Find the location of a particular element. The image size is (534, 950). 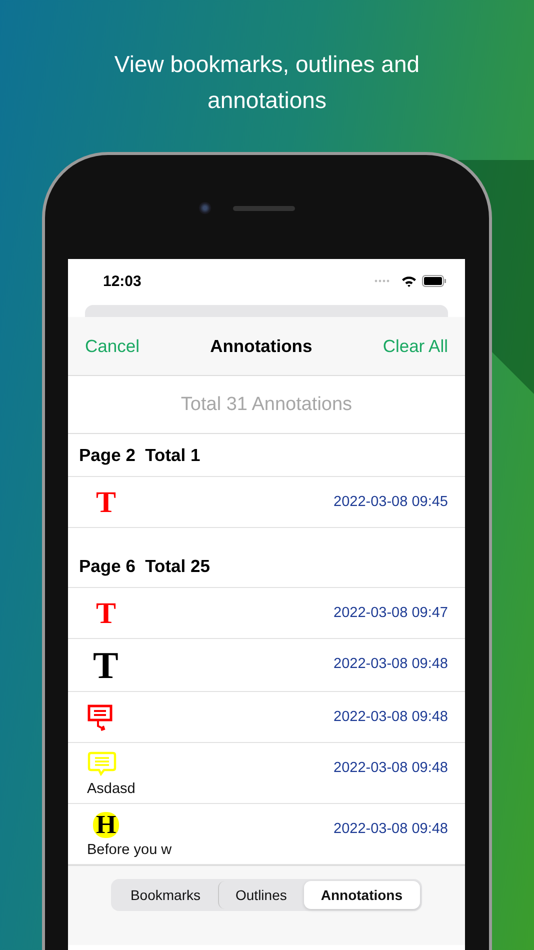

section-header: Page 6 Total 25 is located at coordinates (144, 566).